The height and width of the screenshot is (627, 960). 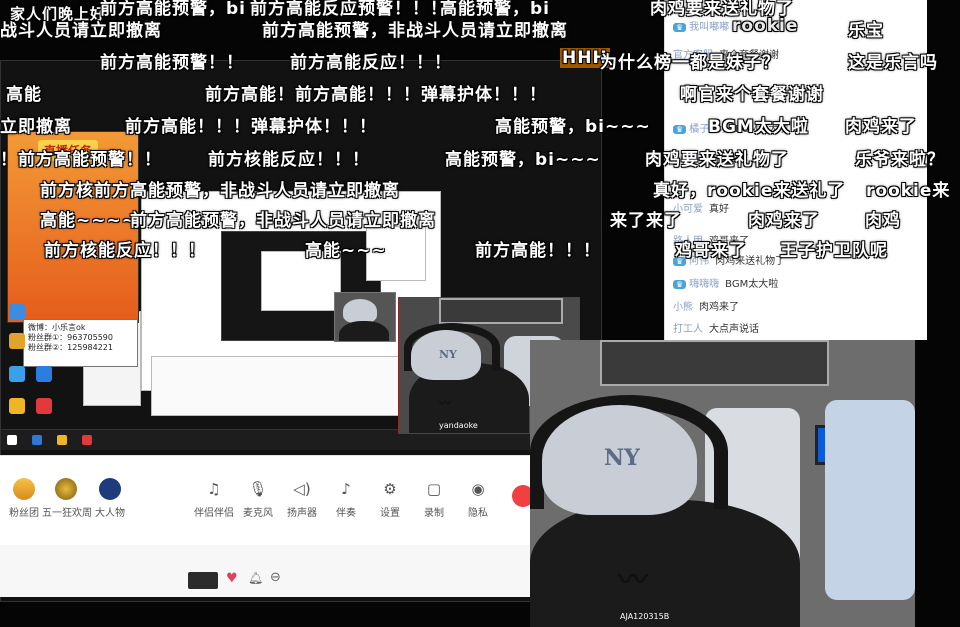 I want to click on contact-card: 微博：小乐言ok 粉丝群①：963705590 粉丝群②：125984221, so click(x=80, y=343).